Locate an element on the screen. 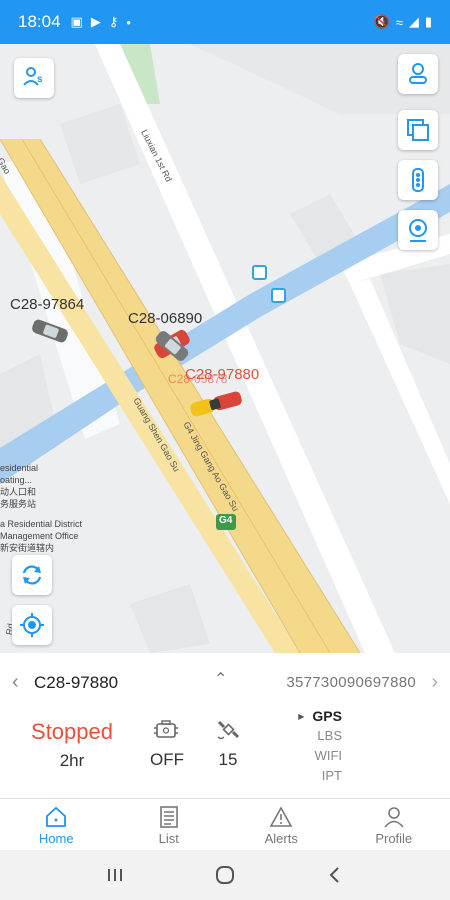 This screenshot has width=450, height=900. traffic-button is located at coordinates (418, 180).